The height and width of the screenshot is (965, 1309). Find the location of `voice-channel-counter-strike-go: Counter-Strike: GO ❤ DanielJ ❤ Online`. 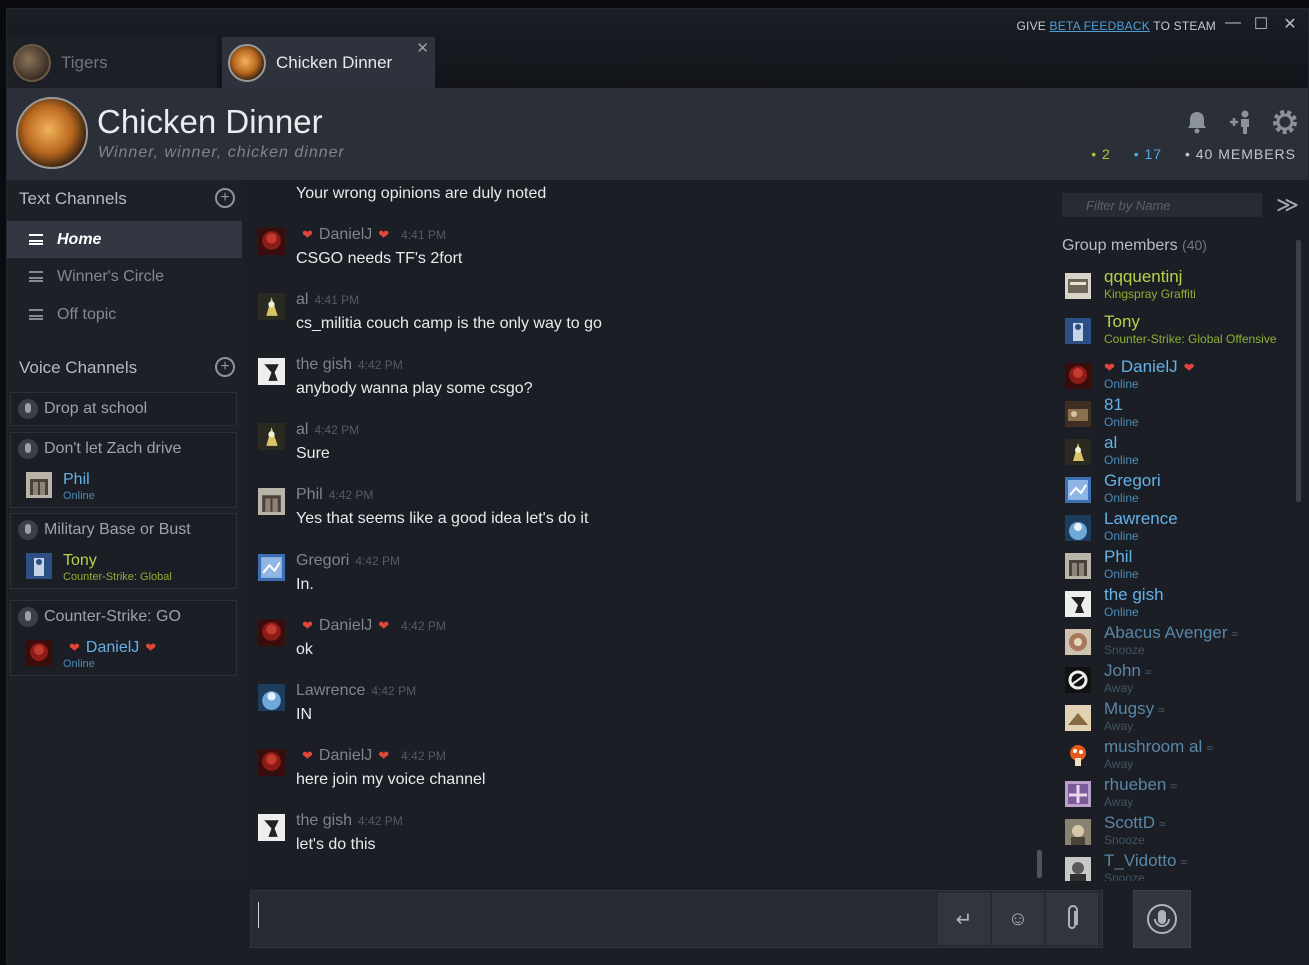

voice-channel-counter-strike-go: Counter-Strike: GO ❤ DanielJ ❤ Online is located at coordinates (123, 638).